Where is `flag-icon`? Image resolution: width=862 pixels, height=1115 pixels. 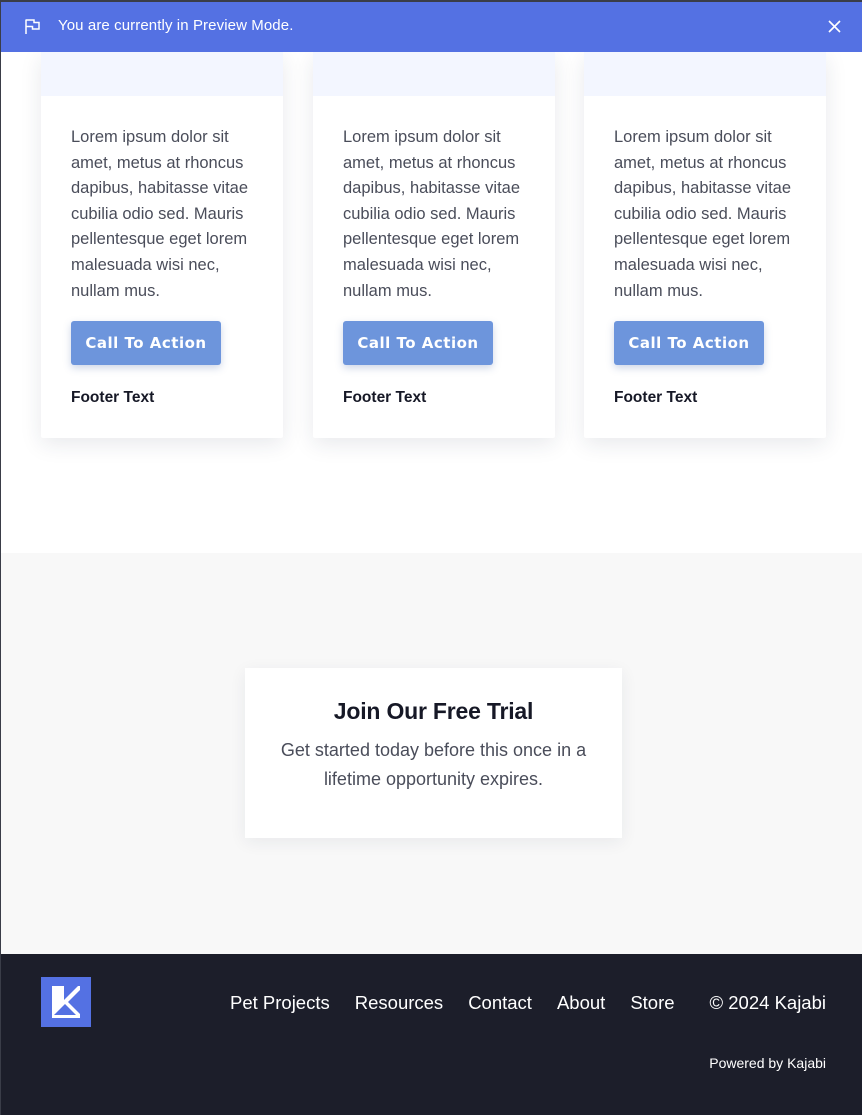 flag-icon is located at coordinates (32, 26).